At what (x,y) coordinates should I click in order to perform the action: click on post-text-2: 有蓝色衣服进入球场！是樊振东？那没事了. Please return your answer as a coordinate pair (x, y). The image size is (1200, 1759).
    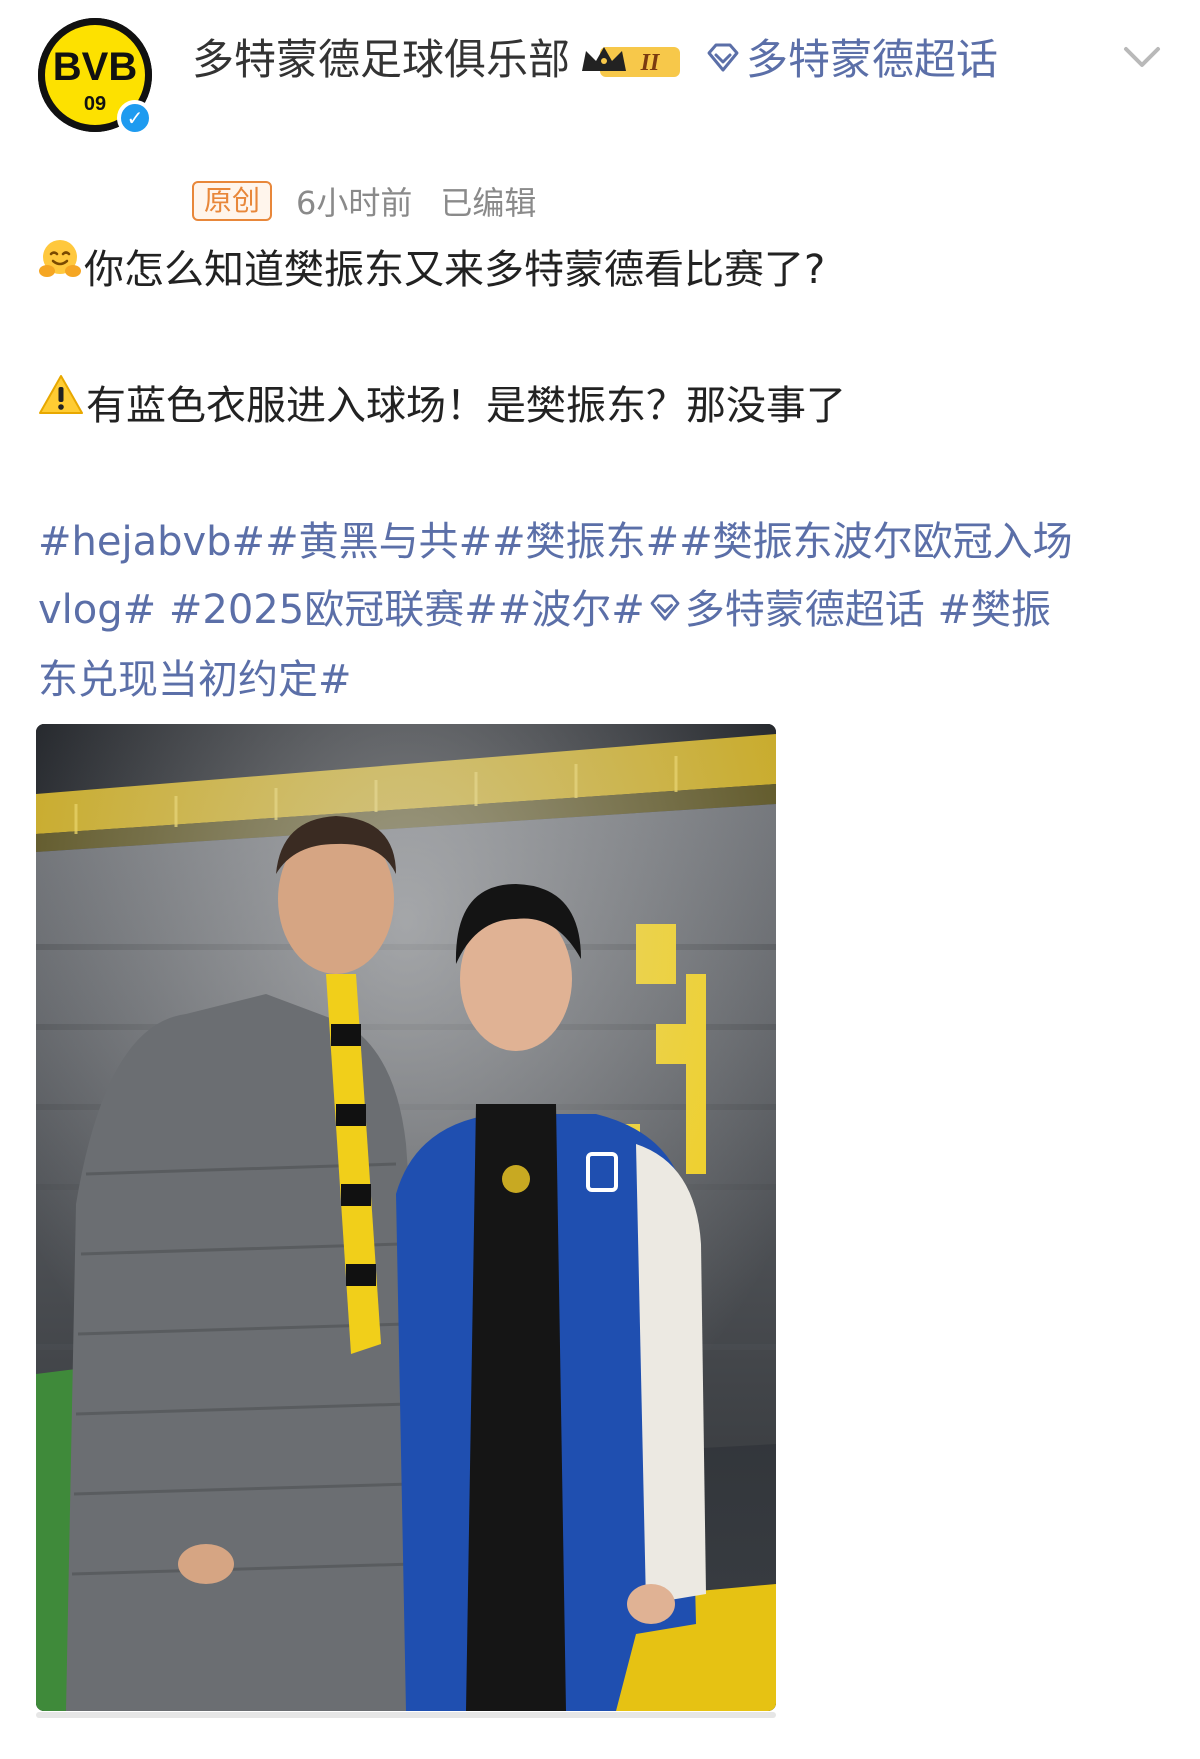
    Looking at the image, I should click on (466, 406).